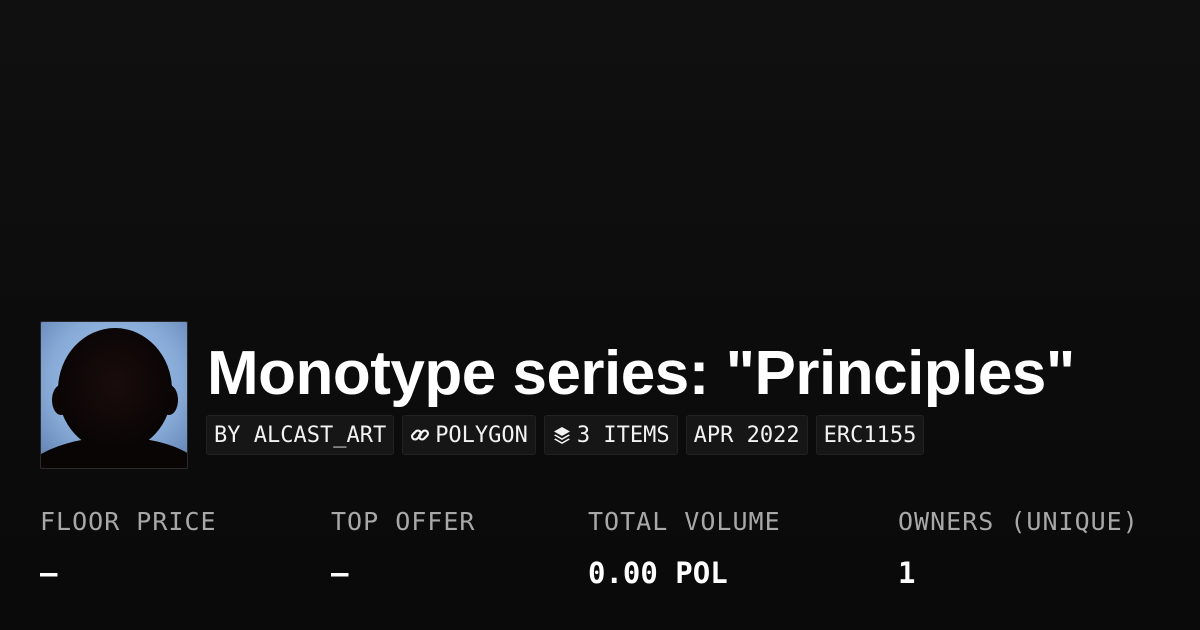 Image resolution: width=1200 pixels, height=630 pixels. I want to click on date-label: APR 2022, so click(746, 435).